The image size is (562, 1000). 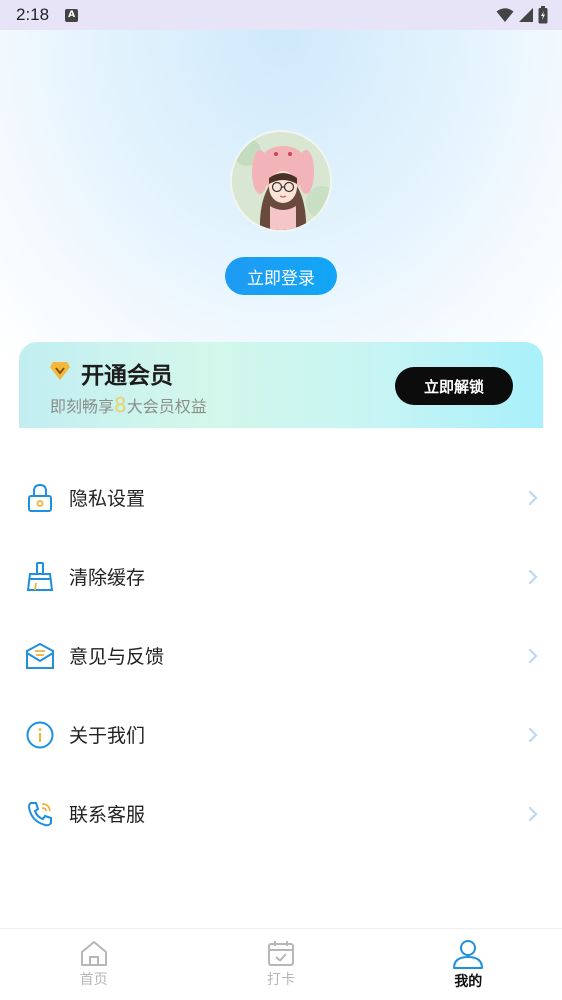 What do you see at coordinates (72, 15) in the screenshot?
I see `notification-indicator-icon: A` at bounding box center [72, 15].